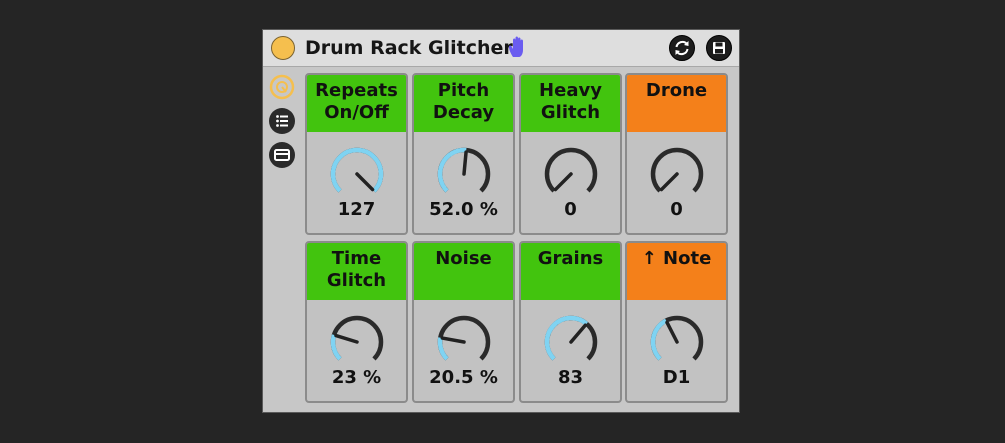 The width and height of the screenshot is (1005, 443). I want to click on macro-cell: Heavy Glitch 0, so click(570, 154).